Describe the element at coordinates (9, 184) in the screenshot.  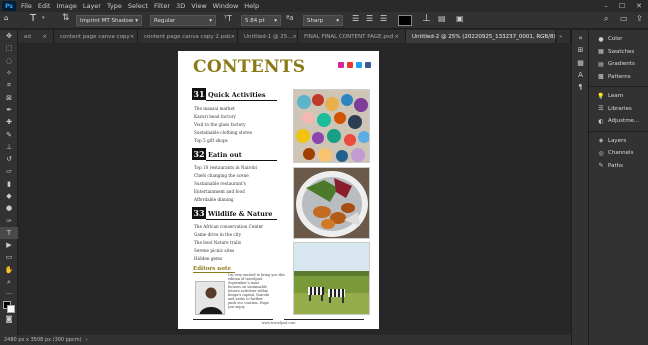
I see `gradient-tool-icon: ▮` at that location.